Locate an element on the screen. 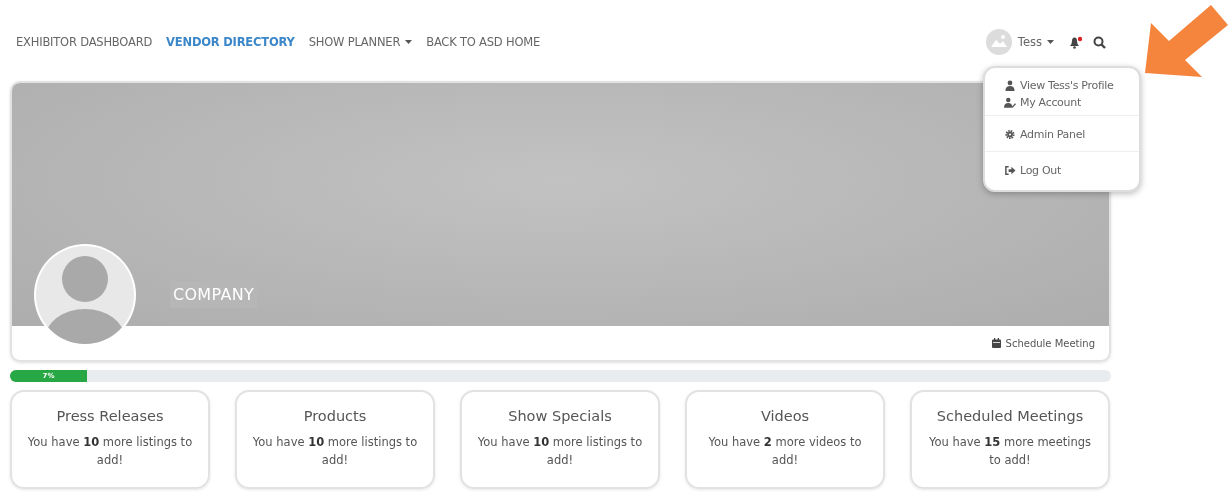  summary-card: Show Specials You have 10 more listings to add! is located at coordinates (560, 439).